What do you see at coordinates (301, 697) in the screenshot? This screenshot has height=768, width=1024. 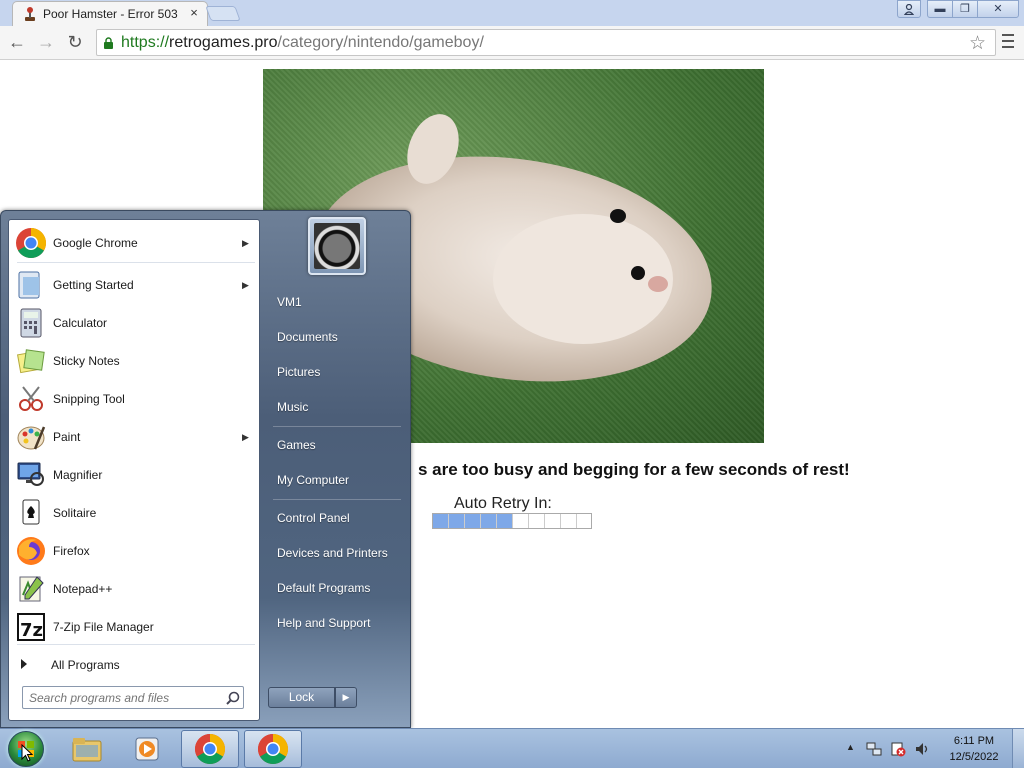 I see `lock-button: Lock` at bounding box center [301, 697].